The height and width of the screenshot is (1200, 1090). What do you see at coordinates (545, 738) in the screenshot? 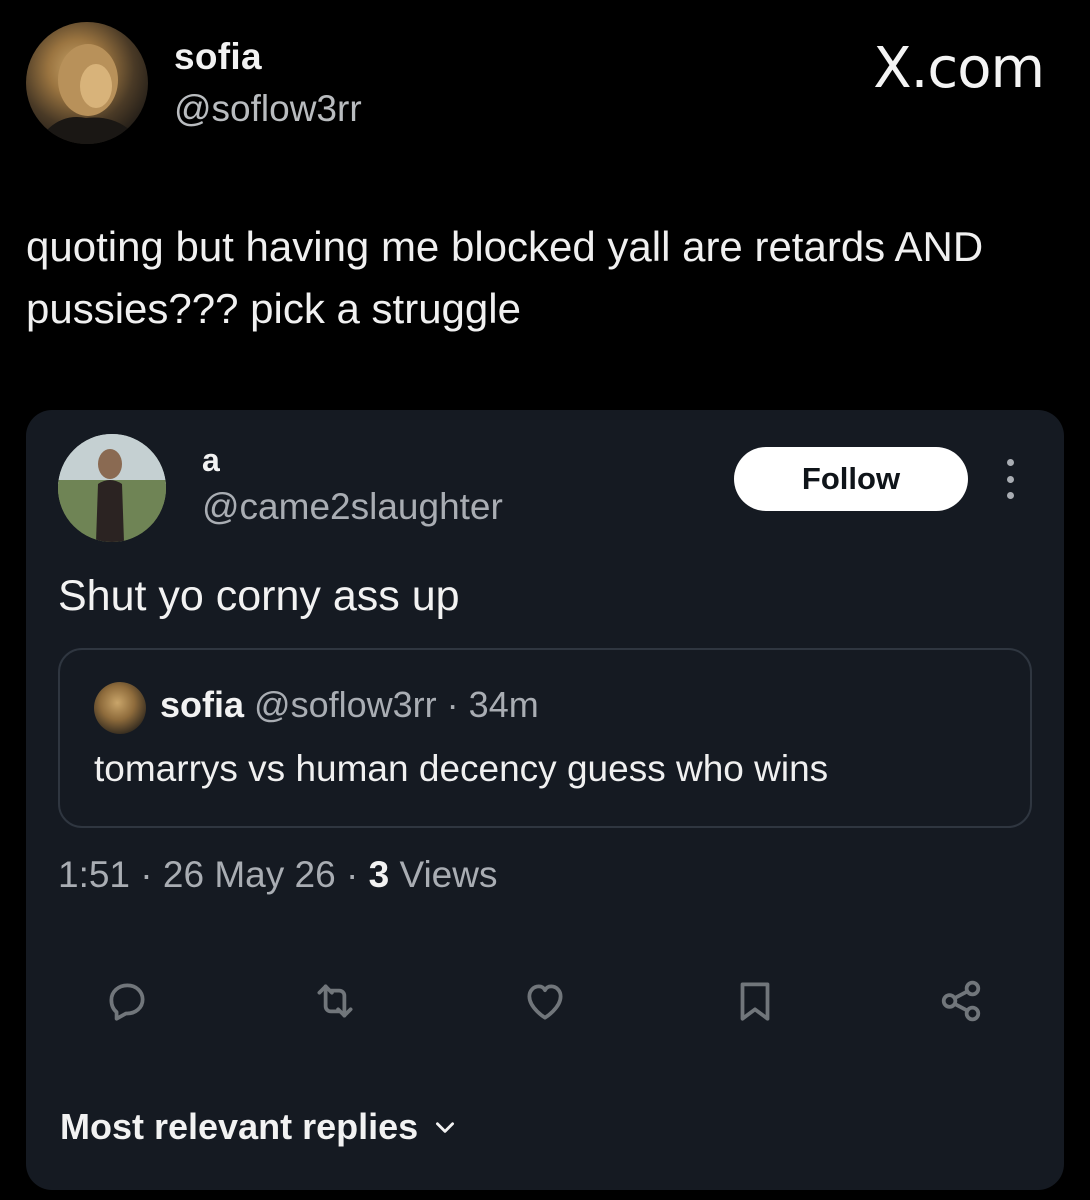
I see `quoted-post` at bounding box center [545, 738].